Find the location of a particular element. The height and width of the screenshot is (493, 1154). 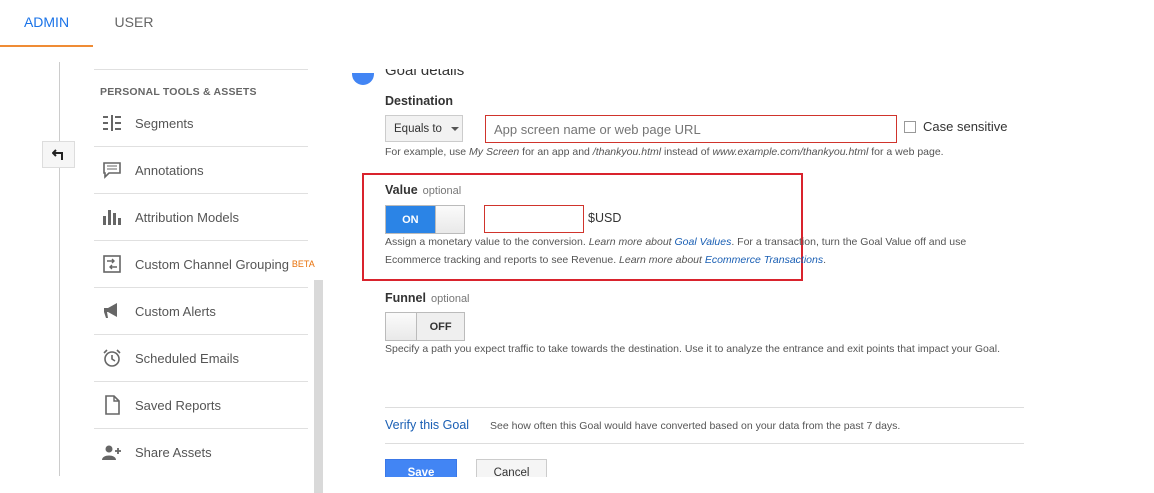

sidebar-item-label: Saved Reports is located at coordinates (178, 405).